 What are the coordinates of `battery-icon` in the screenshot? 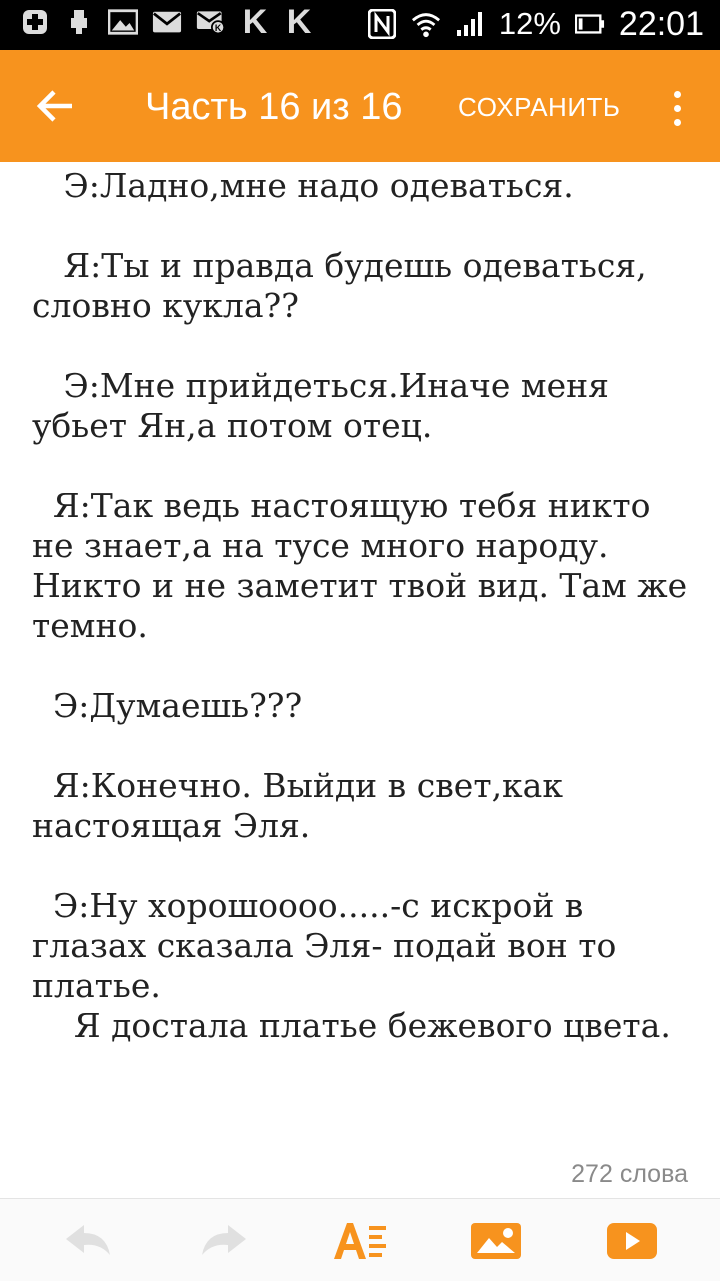 It's located at (589, 24).